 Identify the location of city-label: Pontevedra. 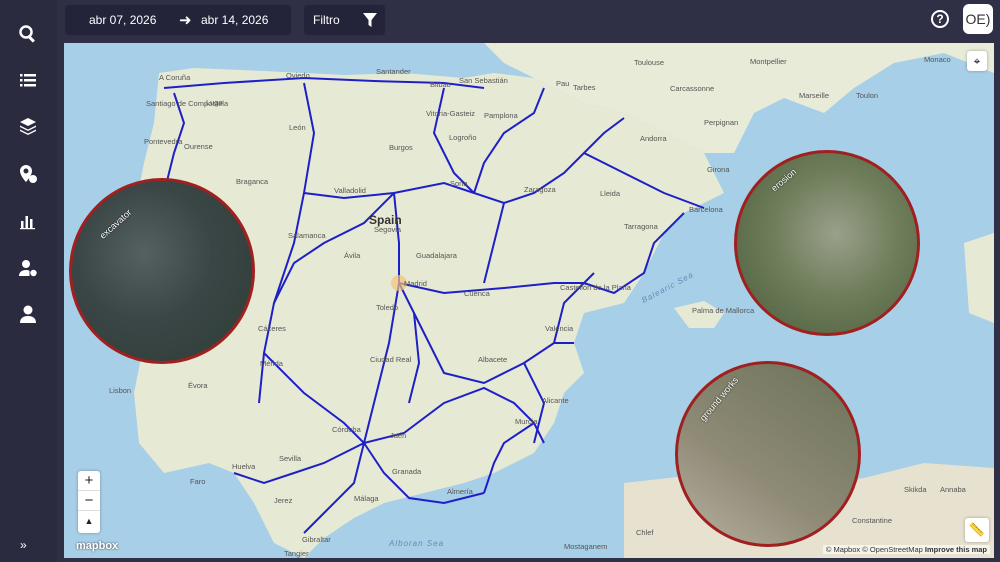
(163, 141).